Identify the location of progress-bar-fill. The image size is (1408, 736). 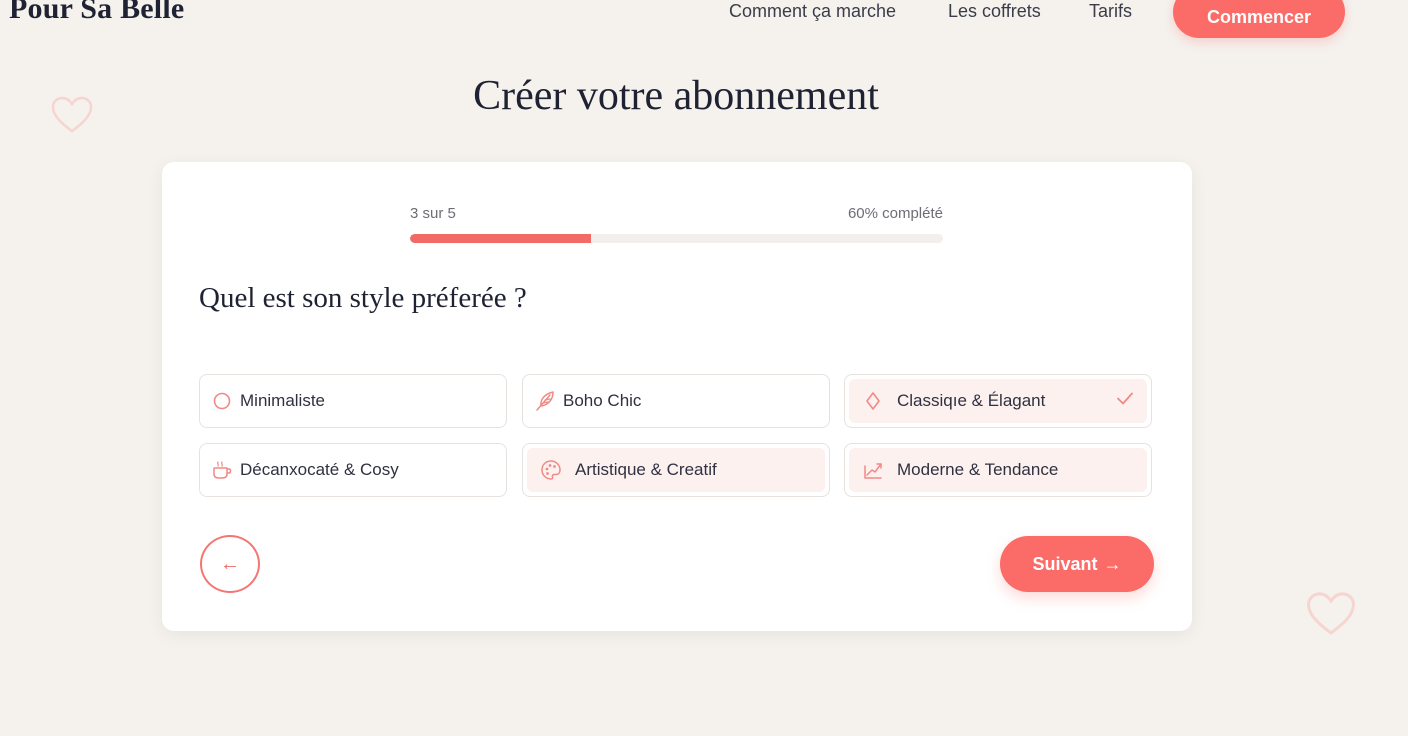
(501, 238).